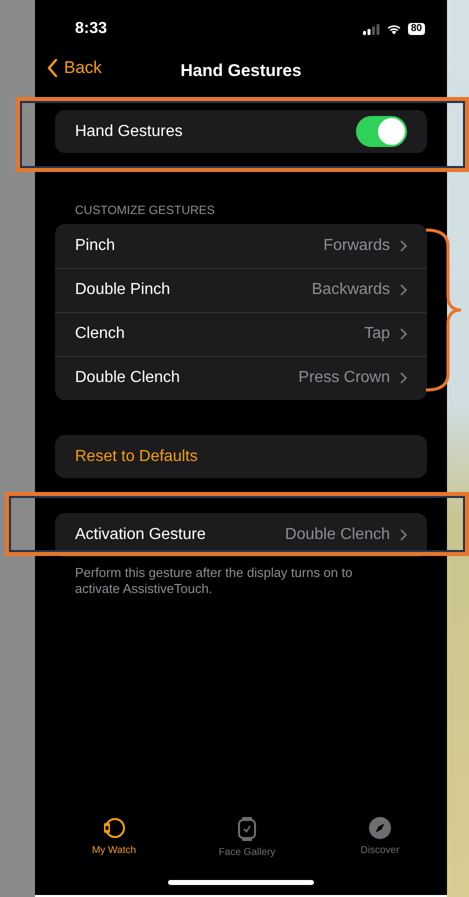  Describe the element at coordinates (381, 131) in the screenshot. I see `toggle-switch` at that location.